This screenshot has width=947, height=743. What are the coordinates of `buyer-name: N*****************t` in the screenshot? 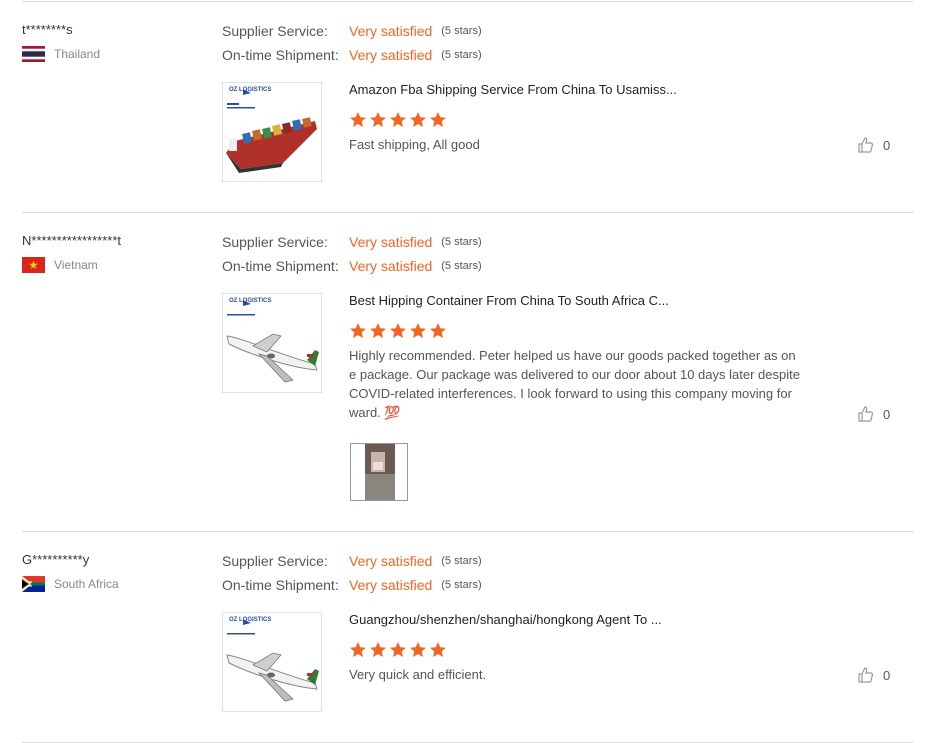 It's located at (72, 240).